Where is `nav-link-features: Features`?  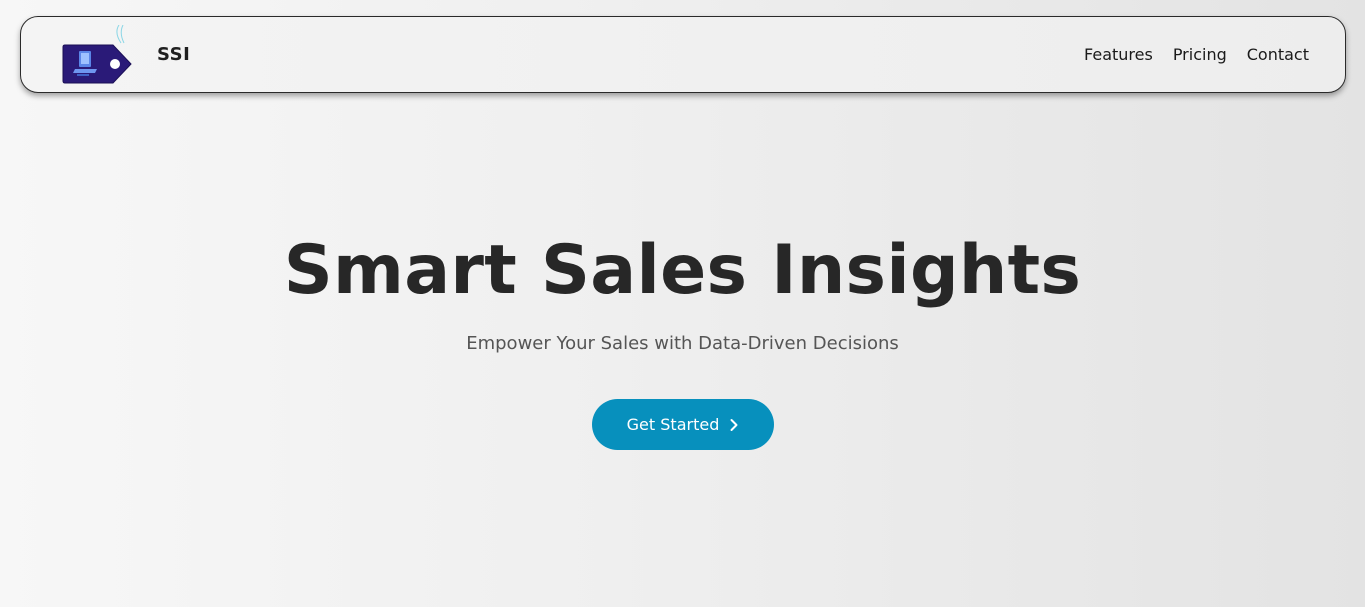 nav-link-features: Features is located at coordinates (1118, 54).